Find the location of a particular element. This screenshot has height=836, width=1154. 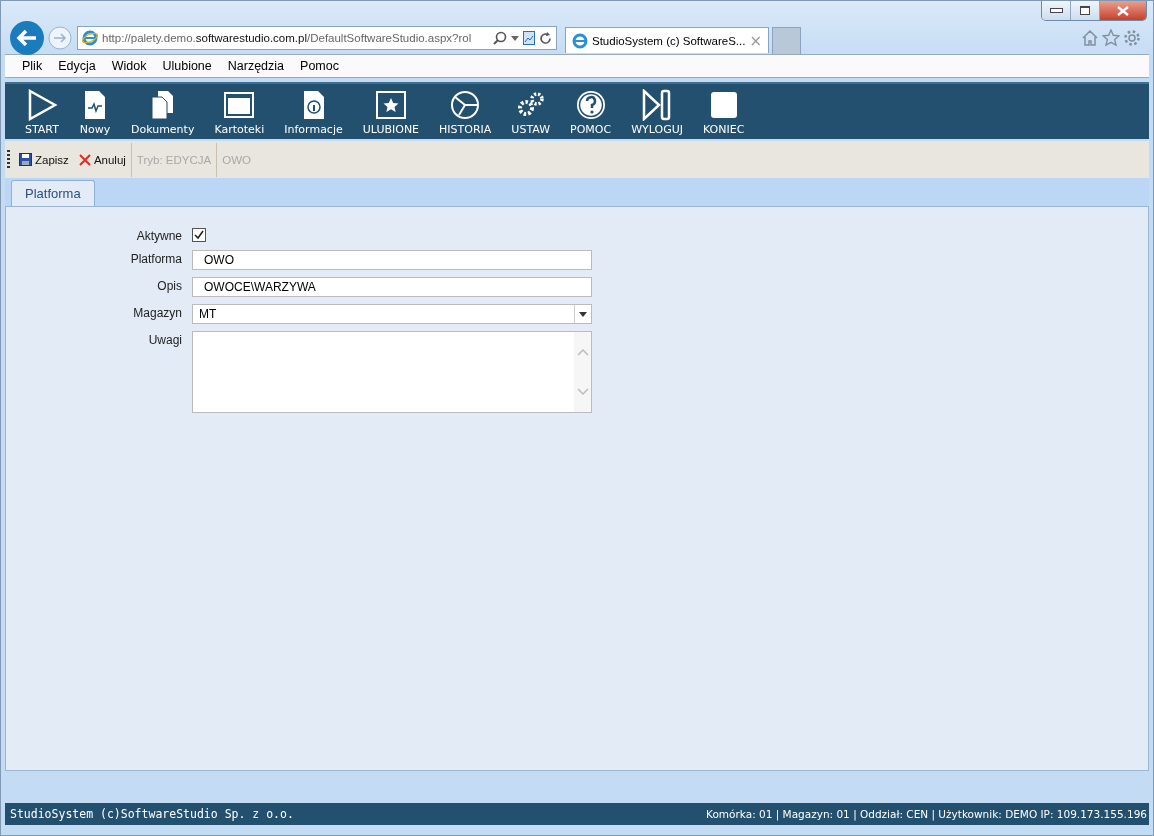

menu-item: Edycja is located at coordinates (77, 66).